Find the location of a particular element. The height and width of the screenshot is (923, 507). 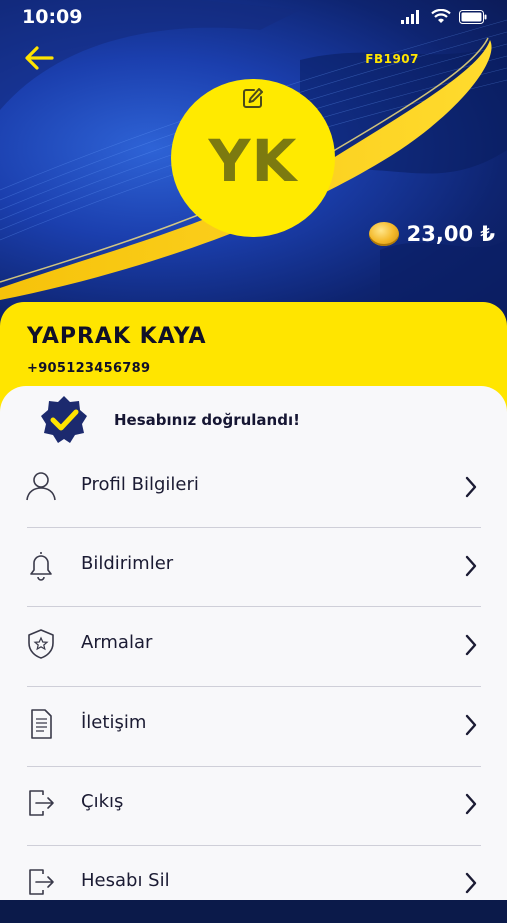

balance: 23,00 ₺ is located at coordinates (431, 234).